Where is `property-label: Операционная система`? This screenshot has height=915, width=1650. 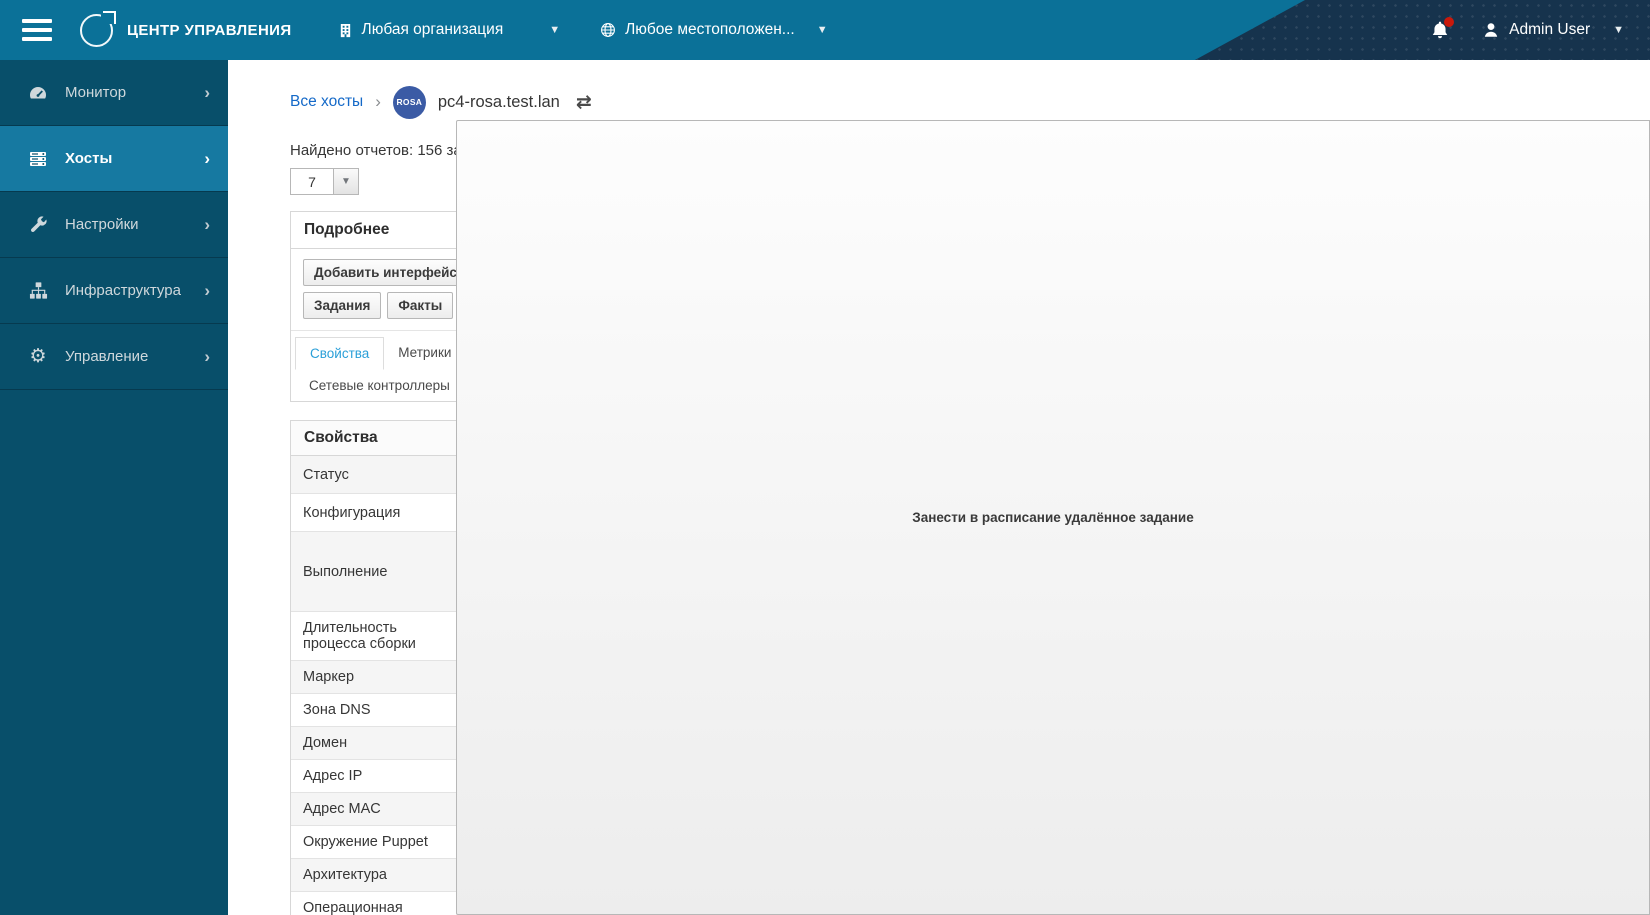 property-label: Операционная система is located at coordinates (377, 903).